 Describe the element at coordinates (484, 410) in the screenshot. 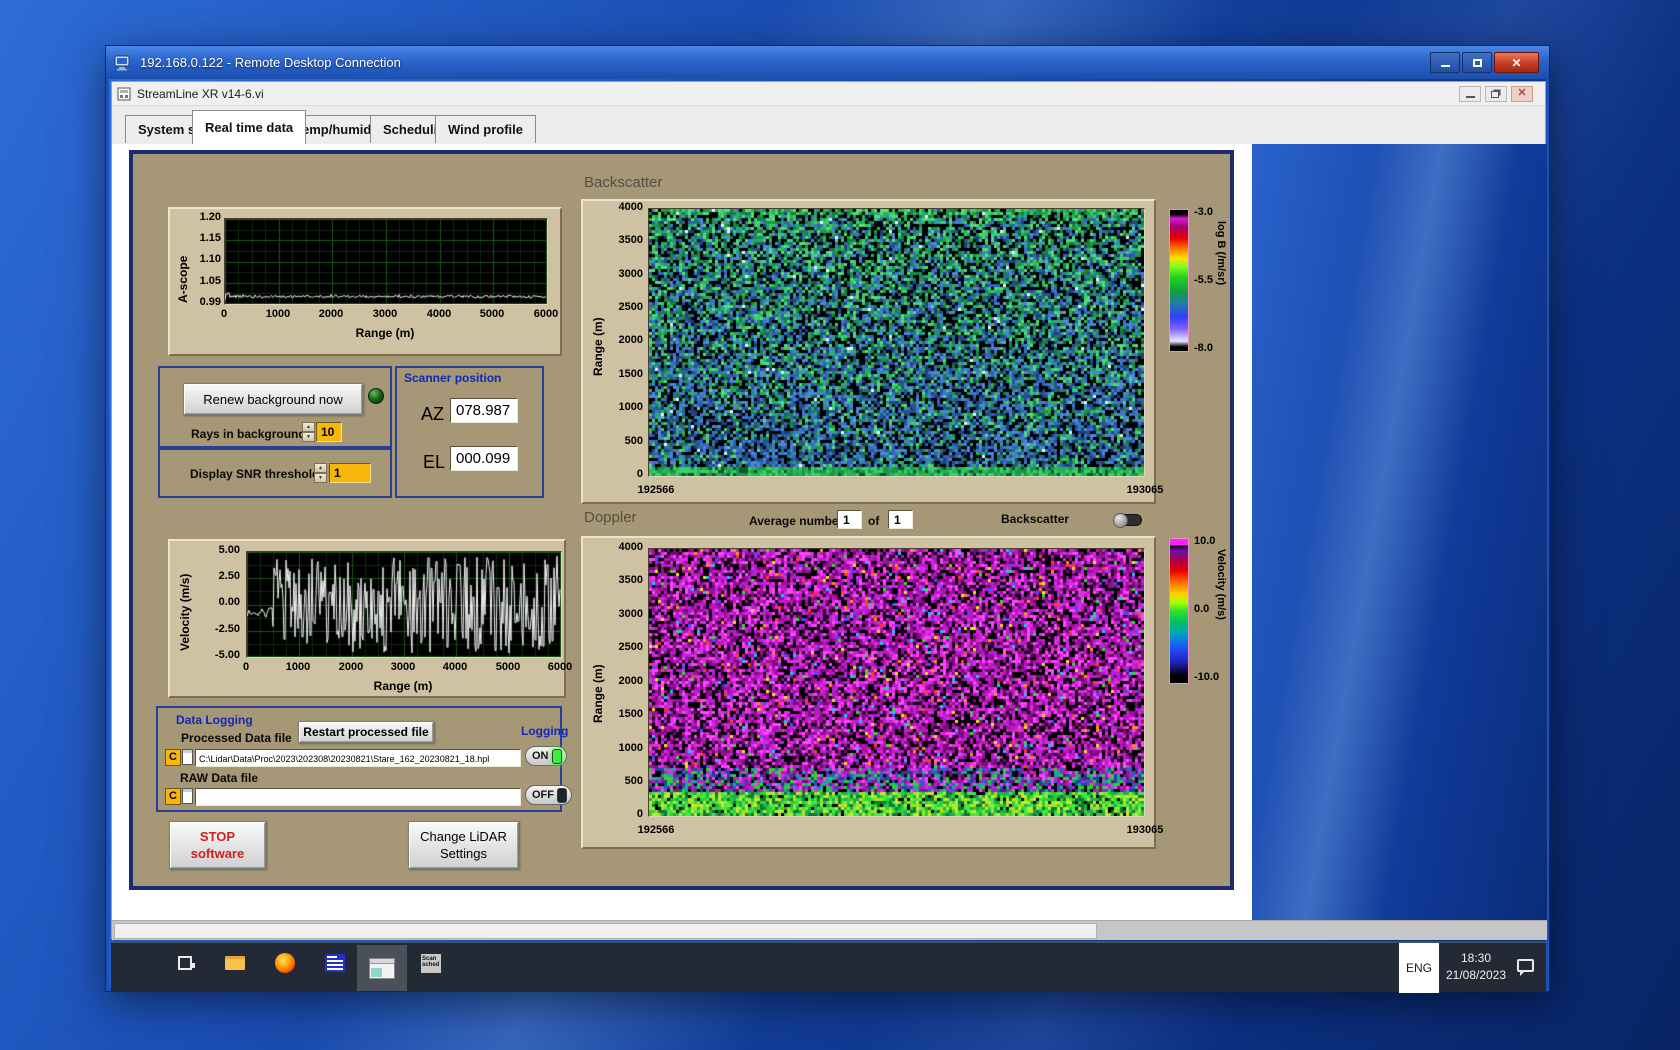

I see `az-value-field: 078.987` at that location.